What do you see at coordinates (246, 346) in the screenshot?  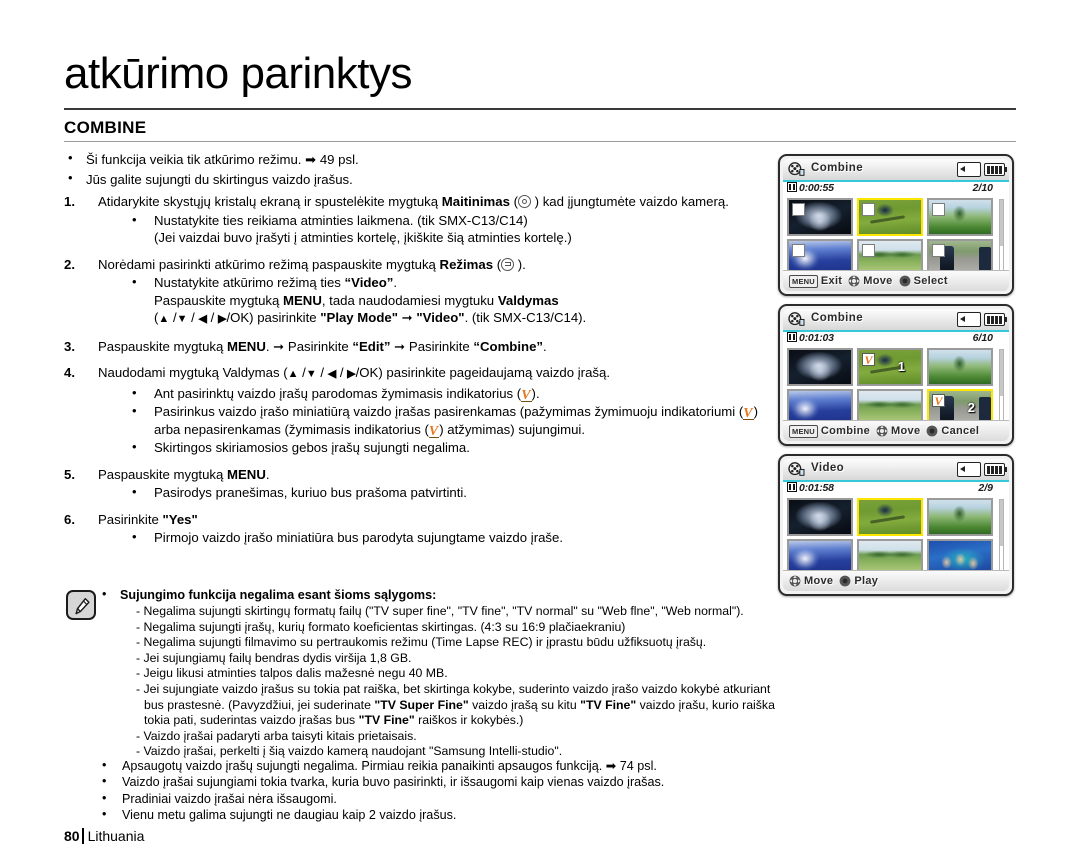 I see `menu-button-label: MENU` at bounding box center [246, 346].